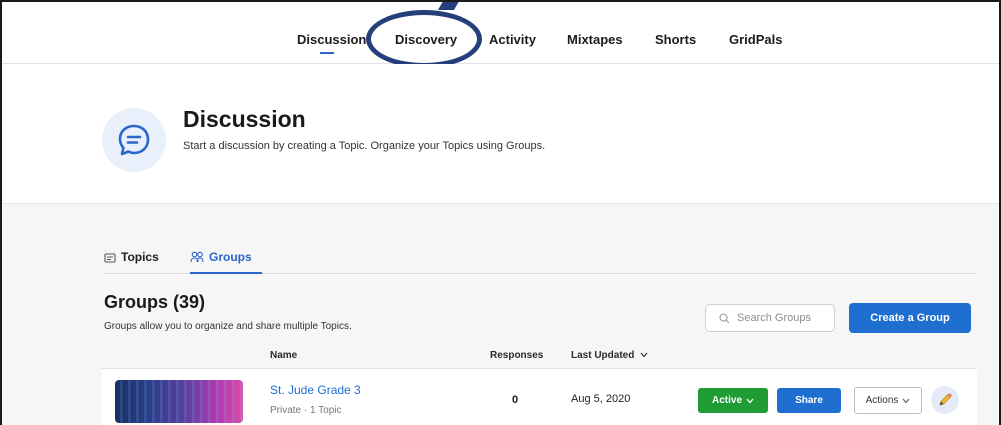  I want to click on search-icon, so click(724, 317).